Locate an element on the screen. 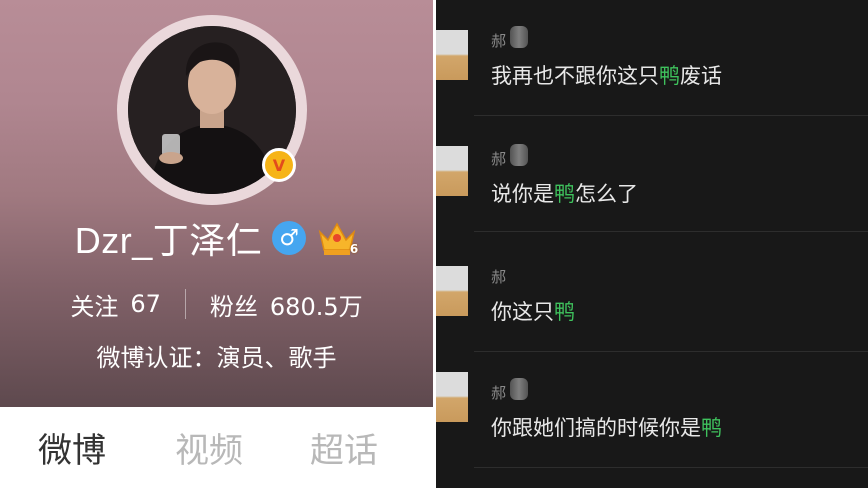 The height and width of the screenshot is (488, 868). followers-stat: 粉丝 680.5万 is located at coordinates (286, 304).